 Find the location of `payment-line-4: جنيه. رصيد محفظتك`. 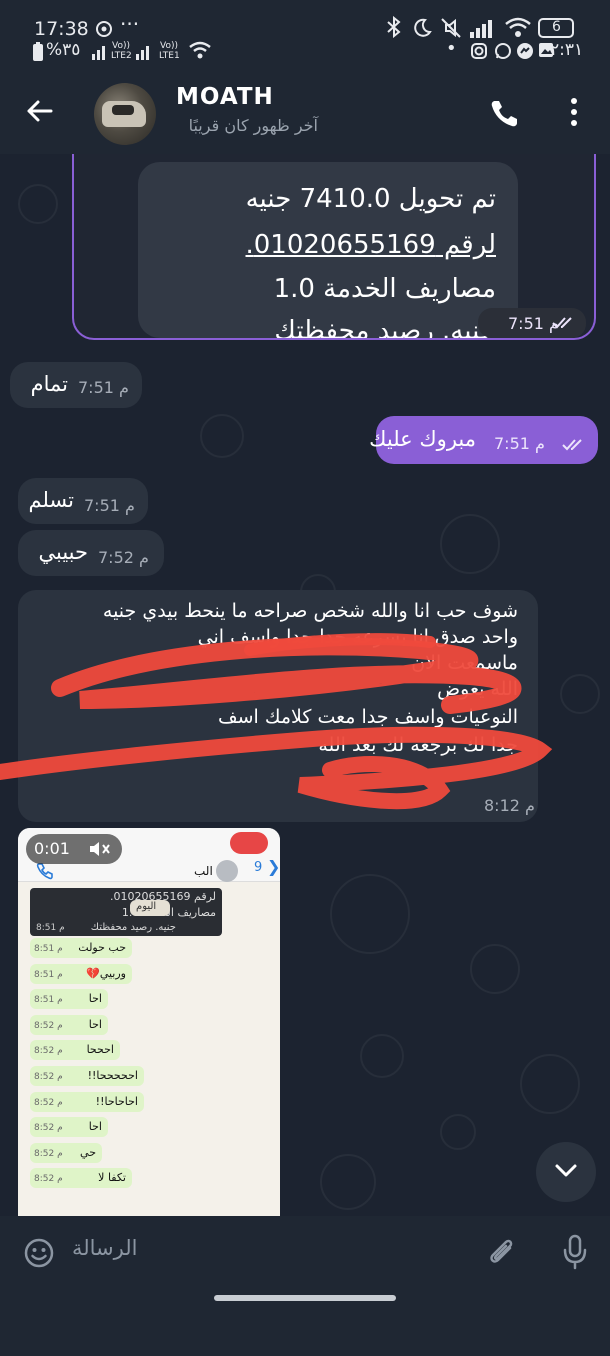

payment-line-4: جنيه. رصيد محفظتك is located at coordinates (385, 327).